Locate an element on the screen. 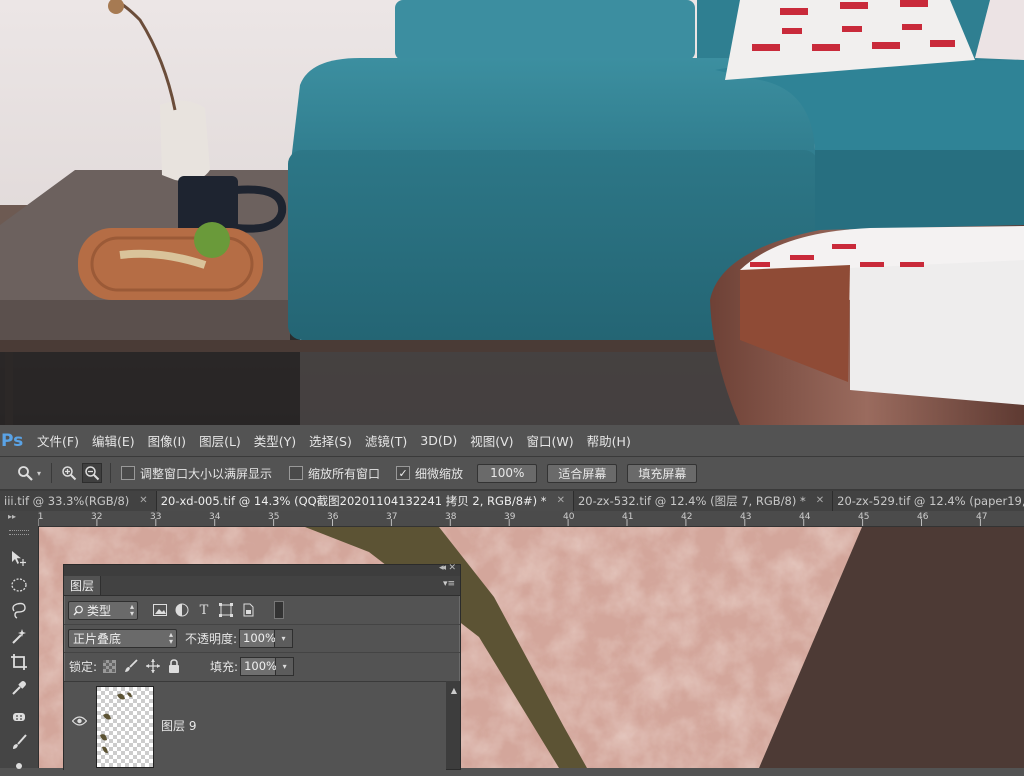 The image size is (1024, 776). panel-tab-row: 图层 ▾≡ is located at coordinates (262, 586).